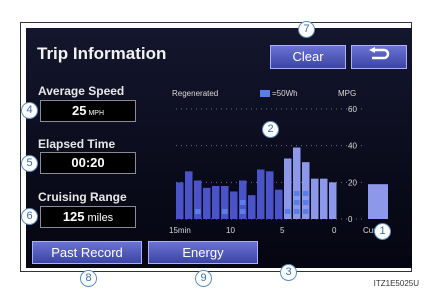 This screenshot has width=425, height=291. Describe the element at coordinates (29, 110) in the screenshot. I see `callout-4: 4` at that location.